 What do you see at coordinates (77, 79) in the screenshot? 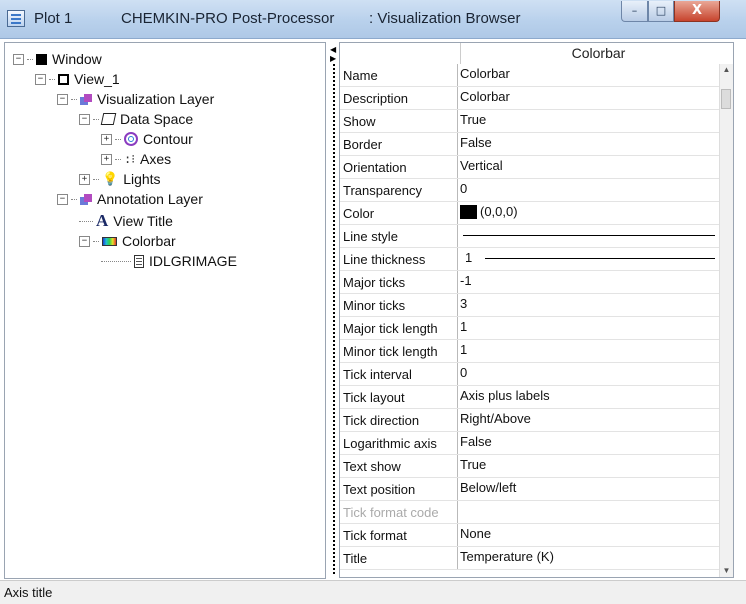
I see `tree-item-view-1: − View_1` at bounding box center [77, 79].